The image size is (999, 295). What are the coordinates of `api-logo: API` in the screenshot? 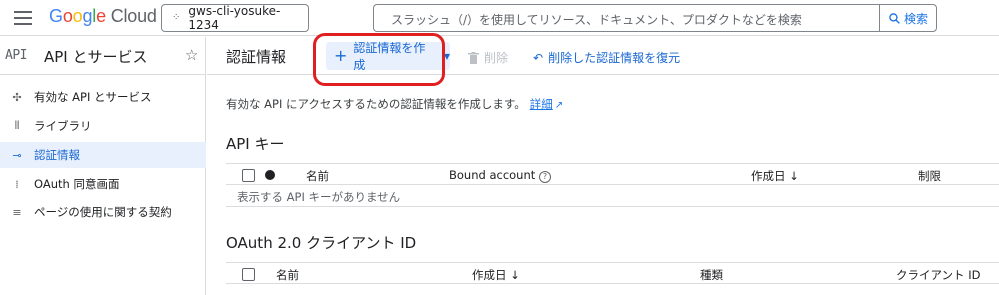 It's located at (16, 55).